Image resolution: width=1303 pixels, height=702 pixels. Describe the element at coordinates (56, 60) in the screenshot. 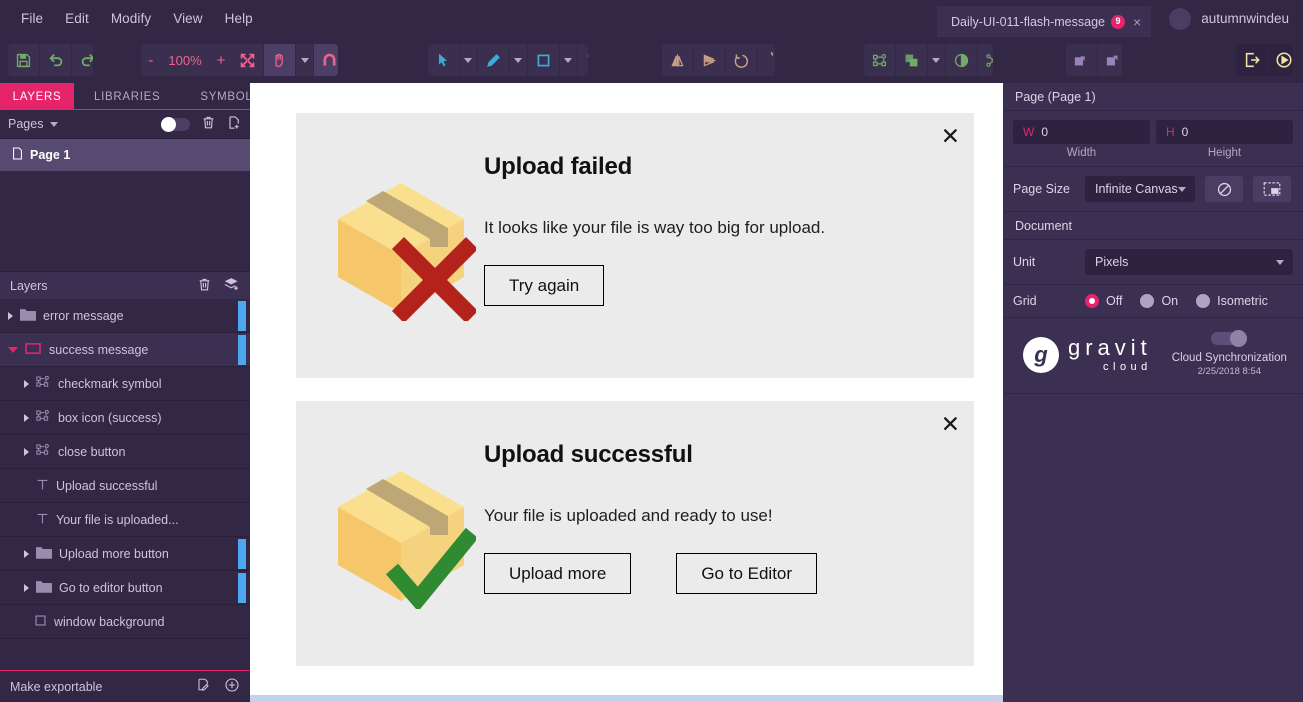

I see `undo-icon` at that location.